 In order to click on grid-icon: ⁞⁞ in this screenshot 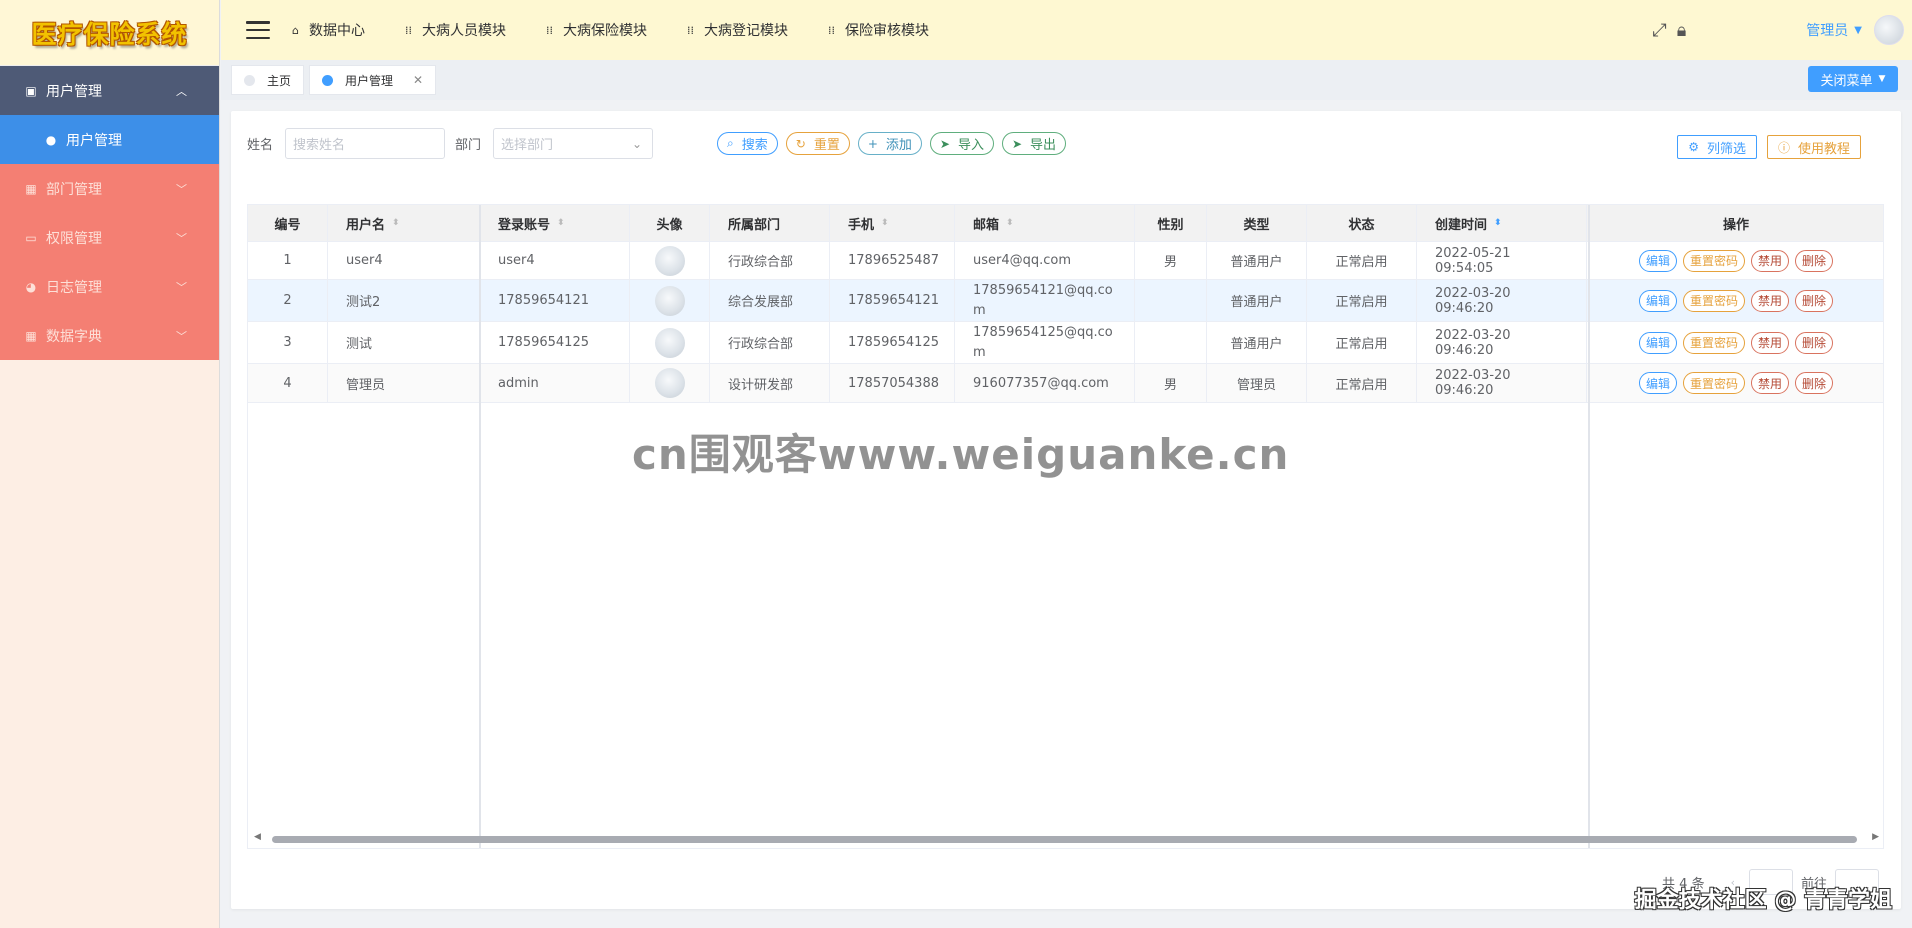, I will do `click(549, 30)`.